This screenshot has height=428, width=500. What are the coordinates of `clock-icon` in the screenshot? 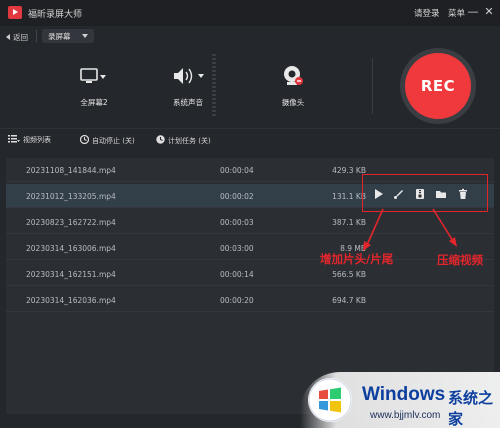 It's located at (84, 139).